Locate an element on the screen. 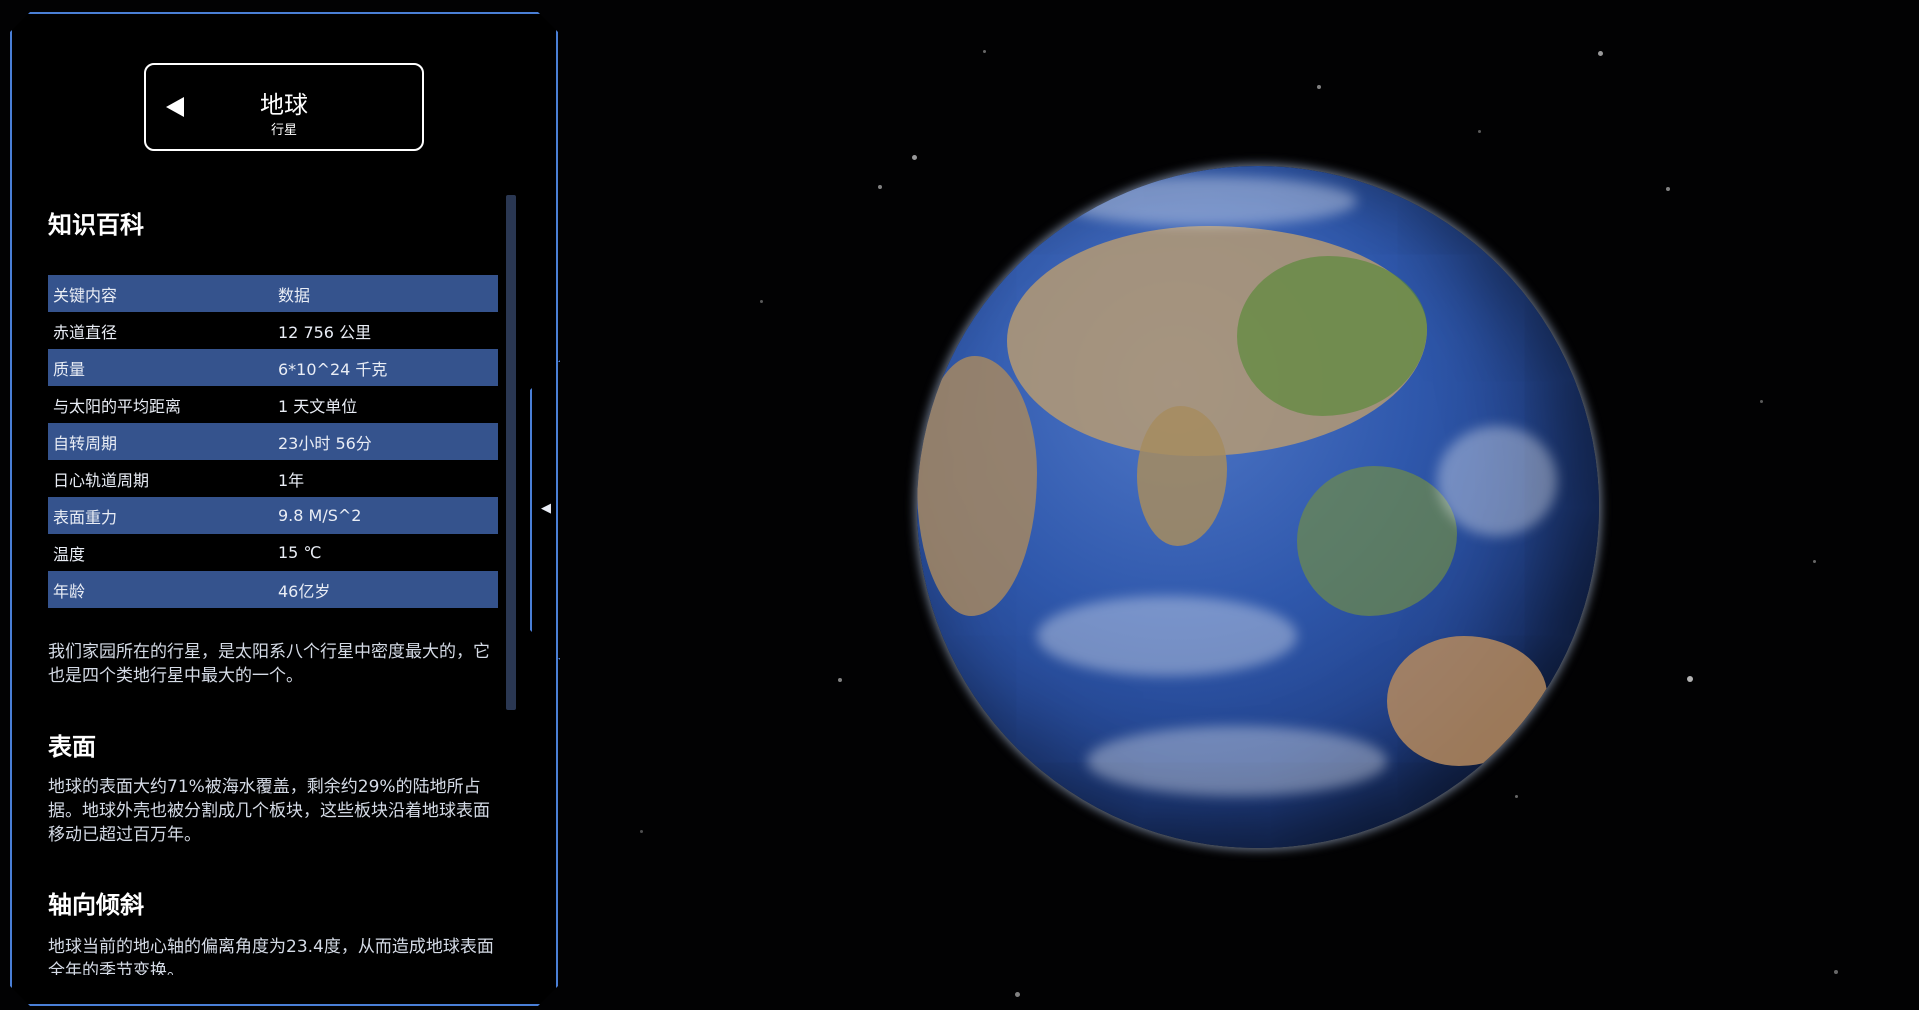 Image resolution: width=1919 pixels, height=1010 pixels. table-row: 赤道直径 12 756 公里 is located at coordinates (273, 330).